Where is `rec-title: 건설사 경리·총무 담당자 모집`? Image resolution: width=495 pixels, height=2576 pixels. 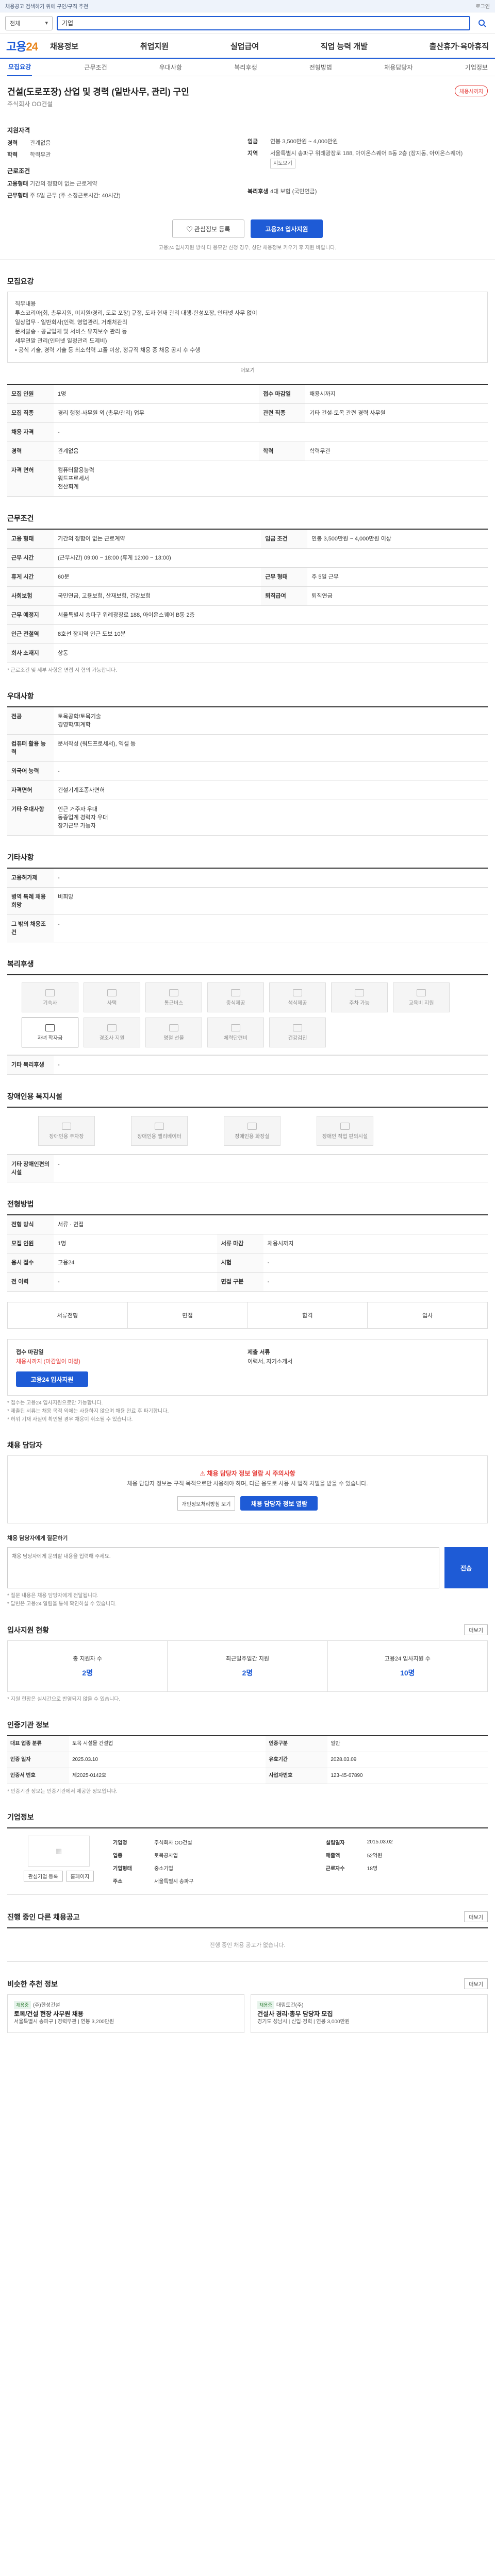 rec-title: 건설사 경리·총무 담당자 모집 is located at coordinates (295, 2014).